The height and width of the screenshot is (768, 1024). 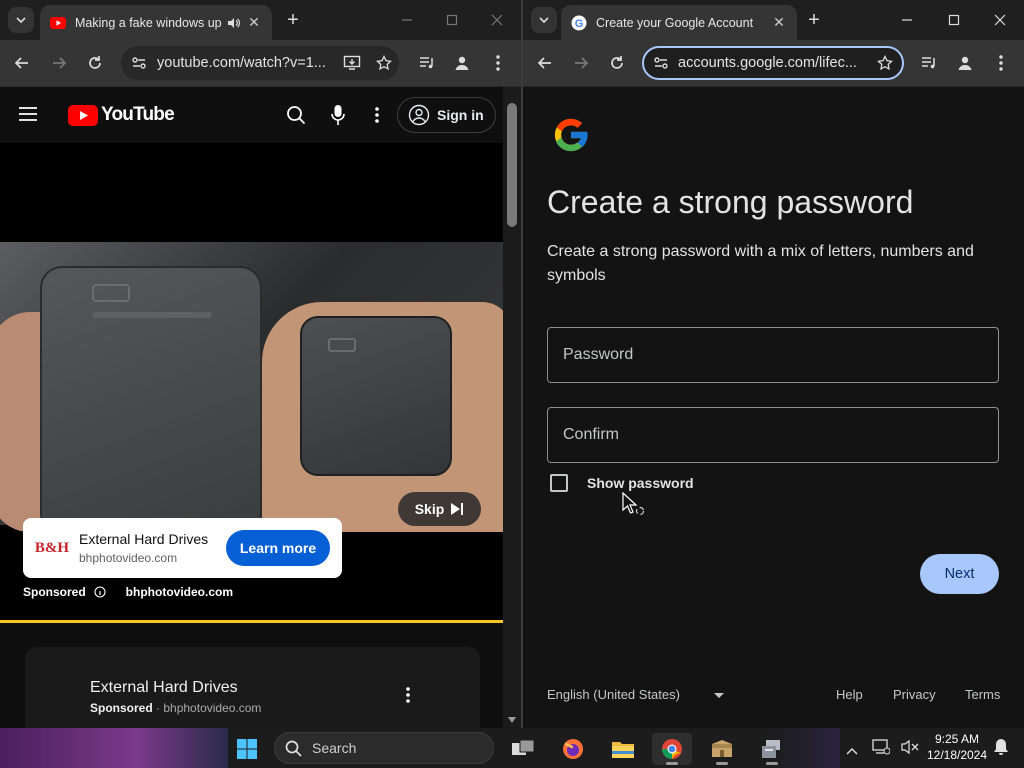 What do you see at coordinates (338, 117) in the screenshot?
I see `microphone-icon` at bounding box center [338, 117].